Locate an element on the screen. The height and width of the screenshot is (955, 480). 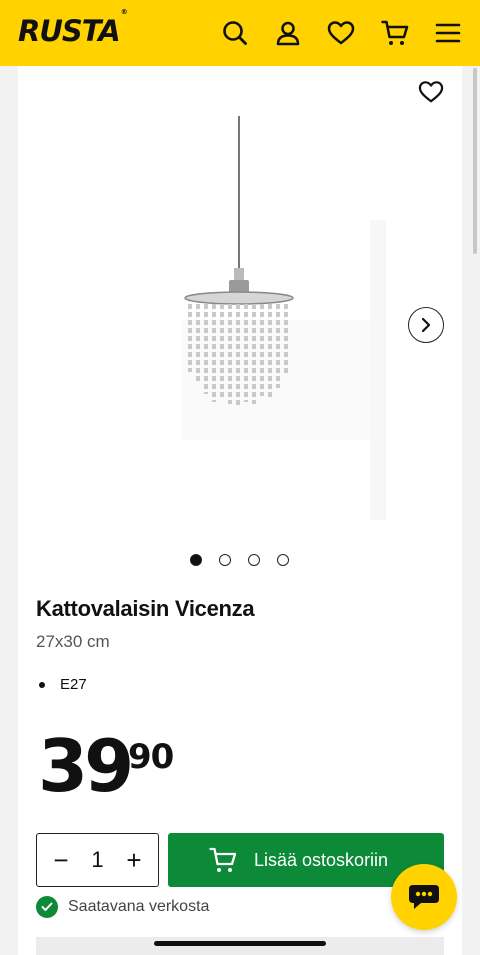
rusta-logo: RUSTA® is located at coordinates (73, 28).